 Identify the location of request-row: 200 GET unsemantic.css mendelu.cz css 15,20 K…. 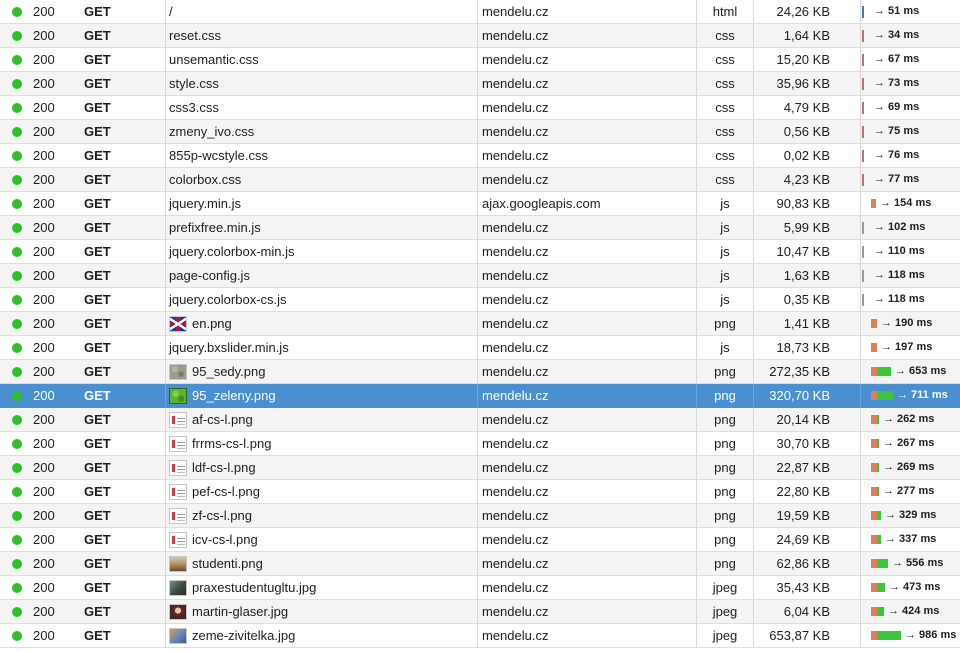
(480, 60).